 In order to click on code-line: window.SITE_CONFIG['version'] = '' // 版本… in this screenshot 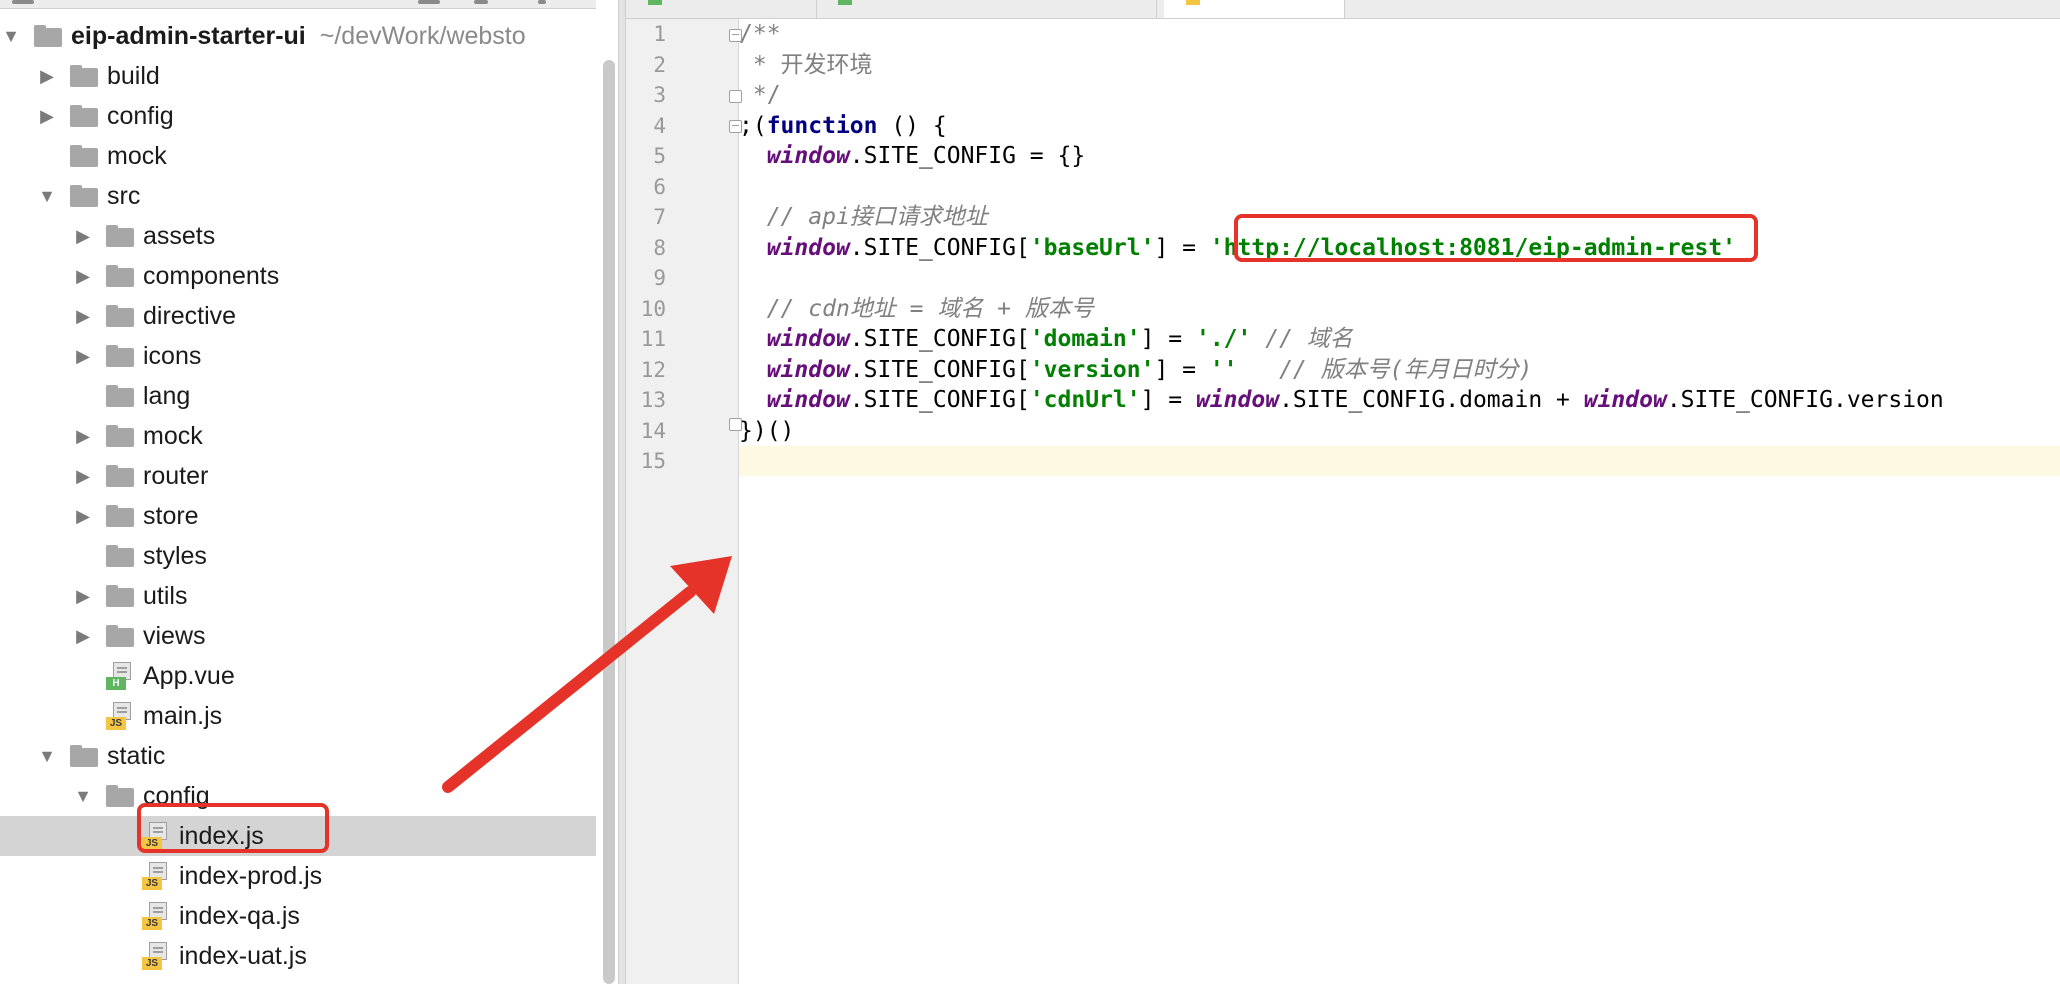, I will do `click(1399, 370)`.